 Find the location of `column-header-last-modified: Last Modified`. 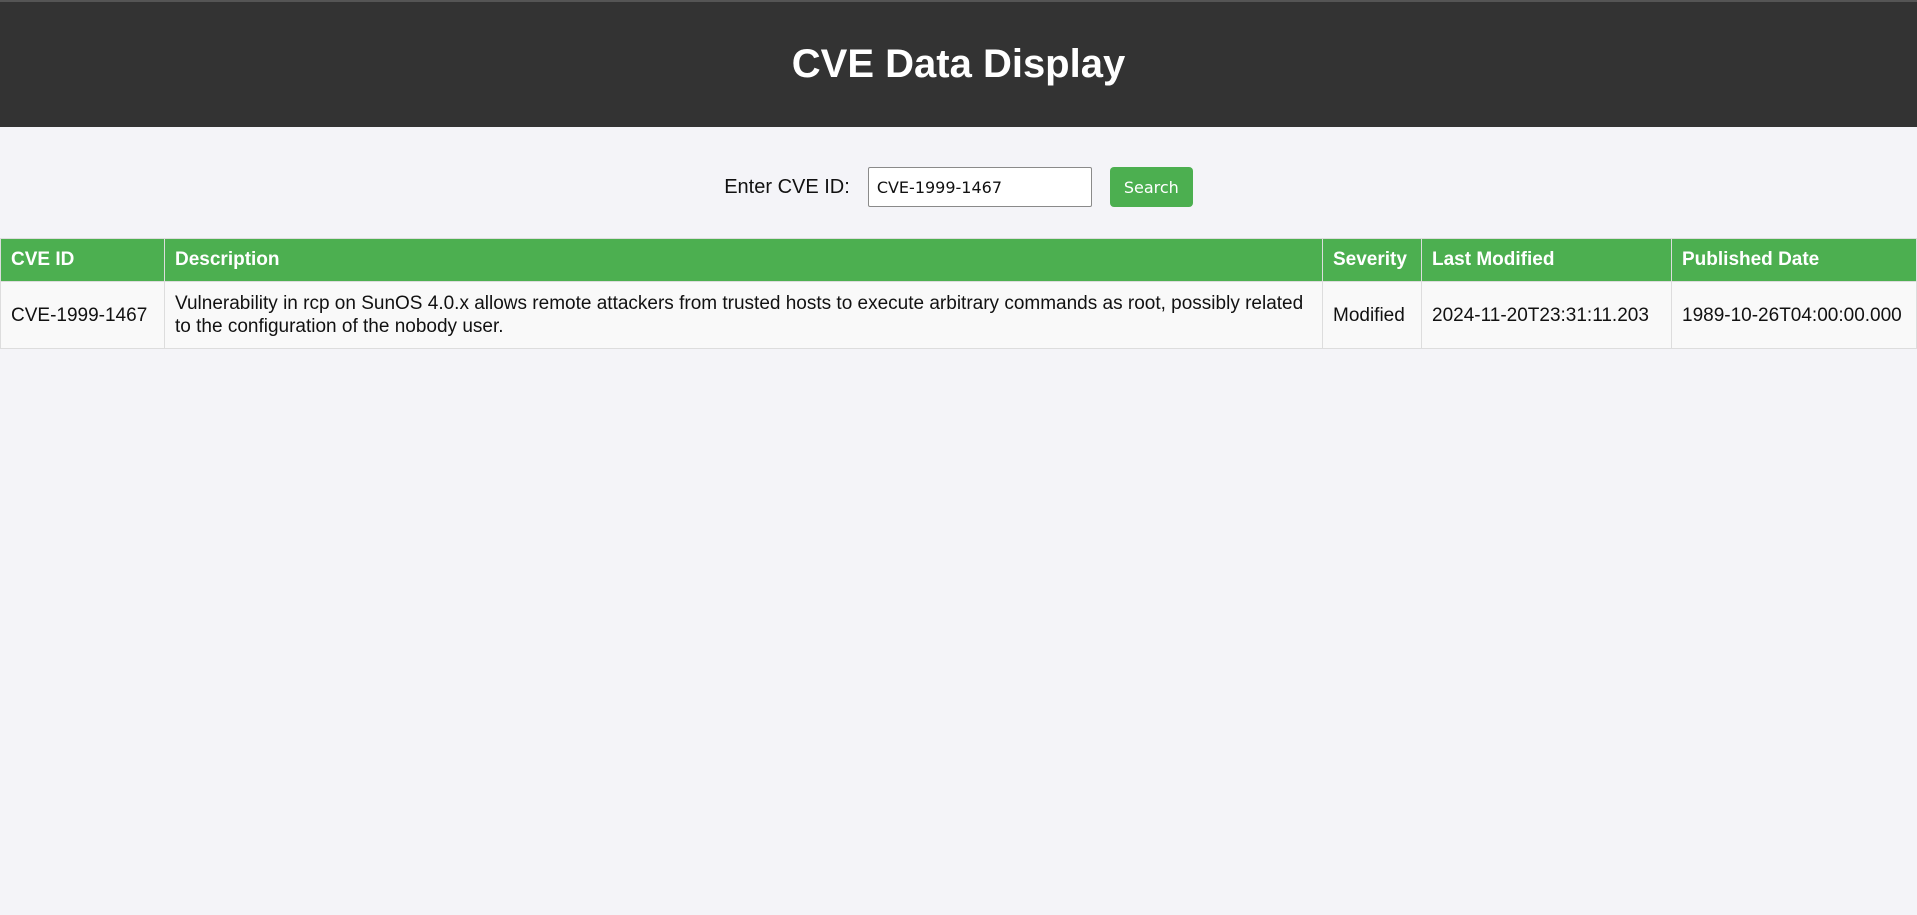

column-header-last-modified: Last Modified is located at coordinates (1546, 260).